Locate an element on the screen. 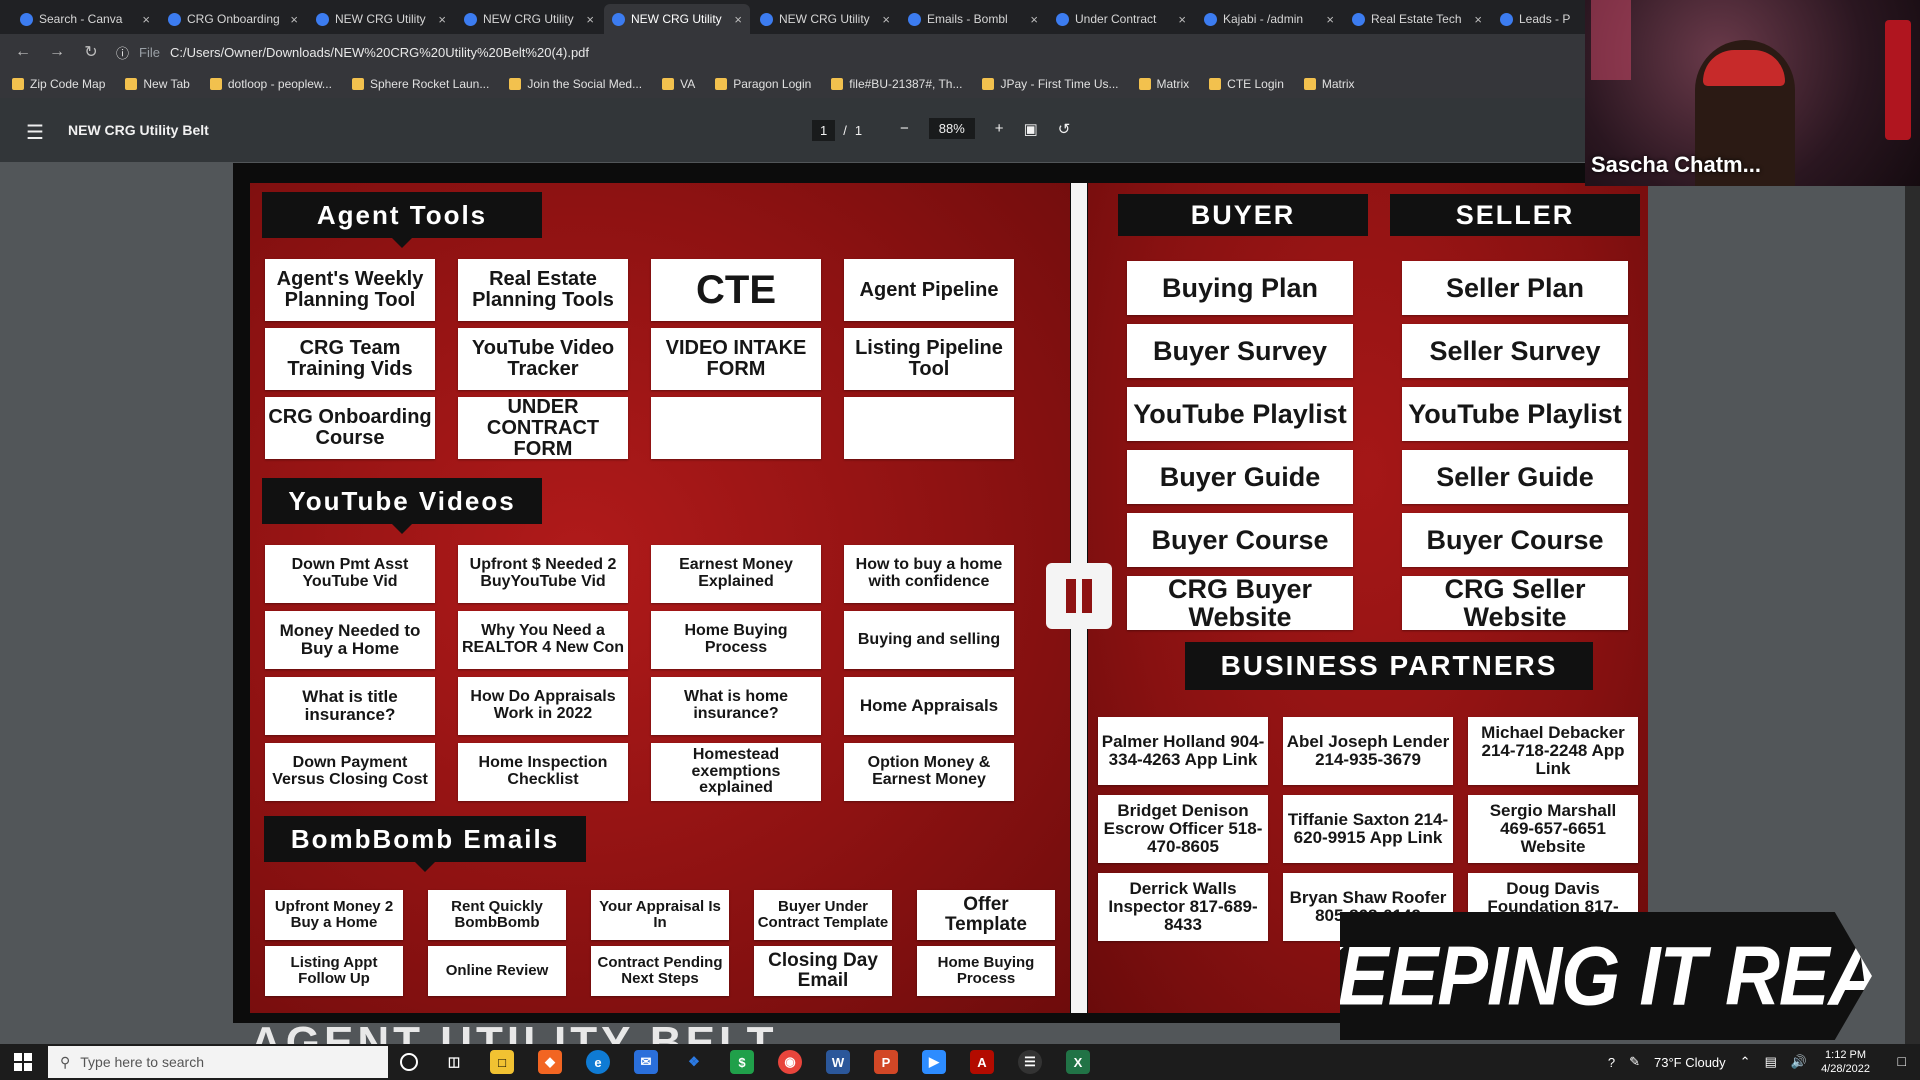  zoom-out-icon: − is located at coordinates (904, 128).